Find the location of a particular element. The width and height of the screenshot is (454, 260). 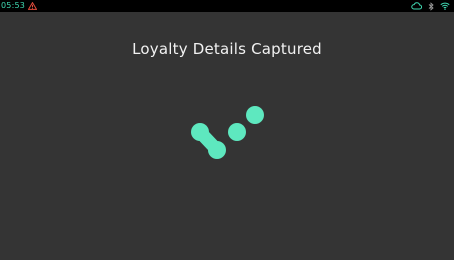

status-left: 05:53 is located at coordinates (19, 6).